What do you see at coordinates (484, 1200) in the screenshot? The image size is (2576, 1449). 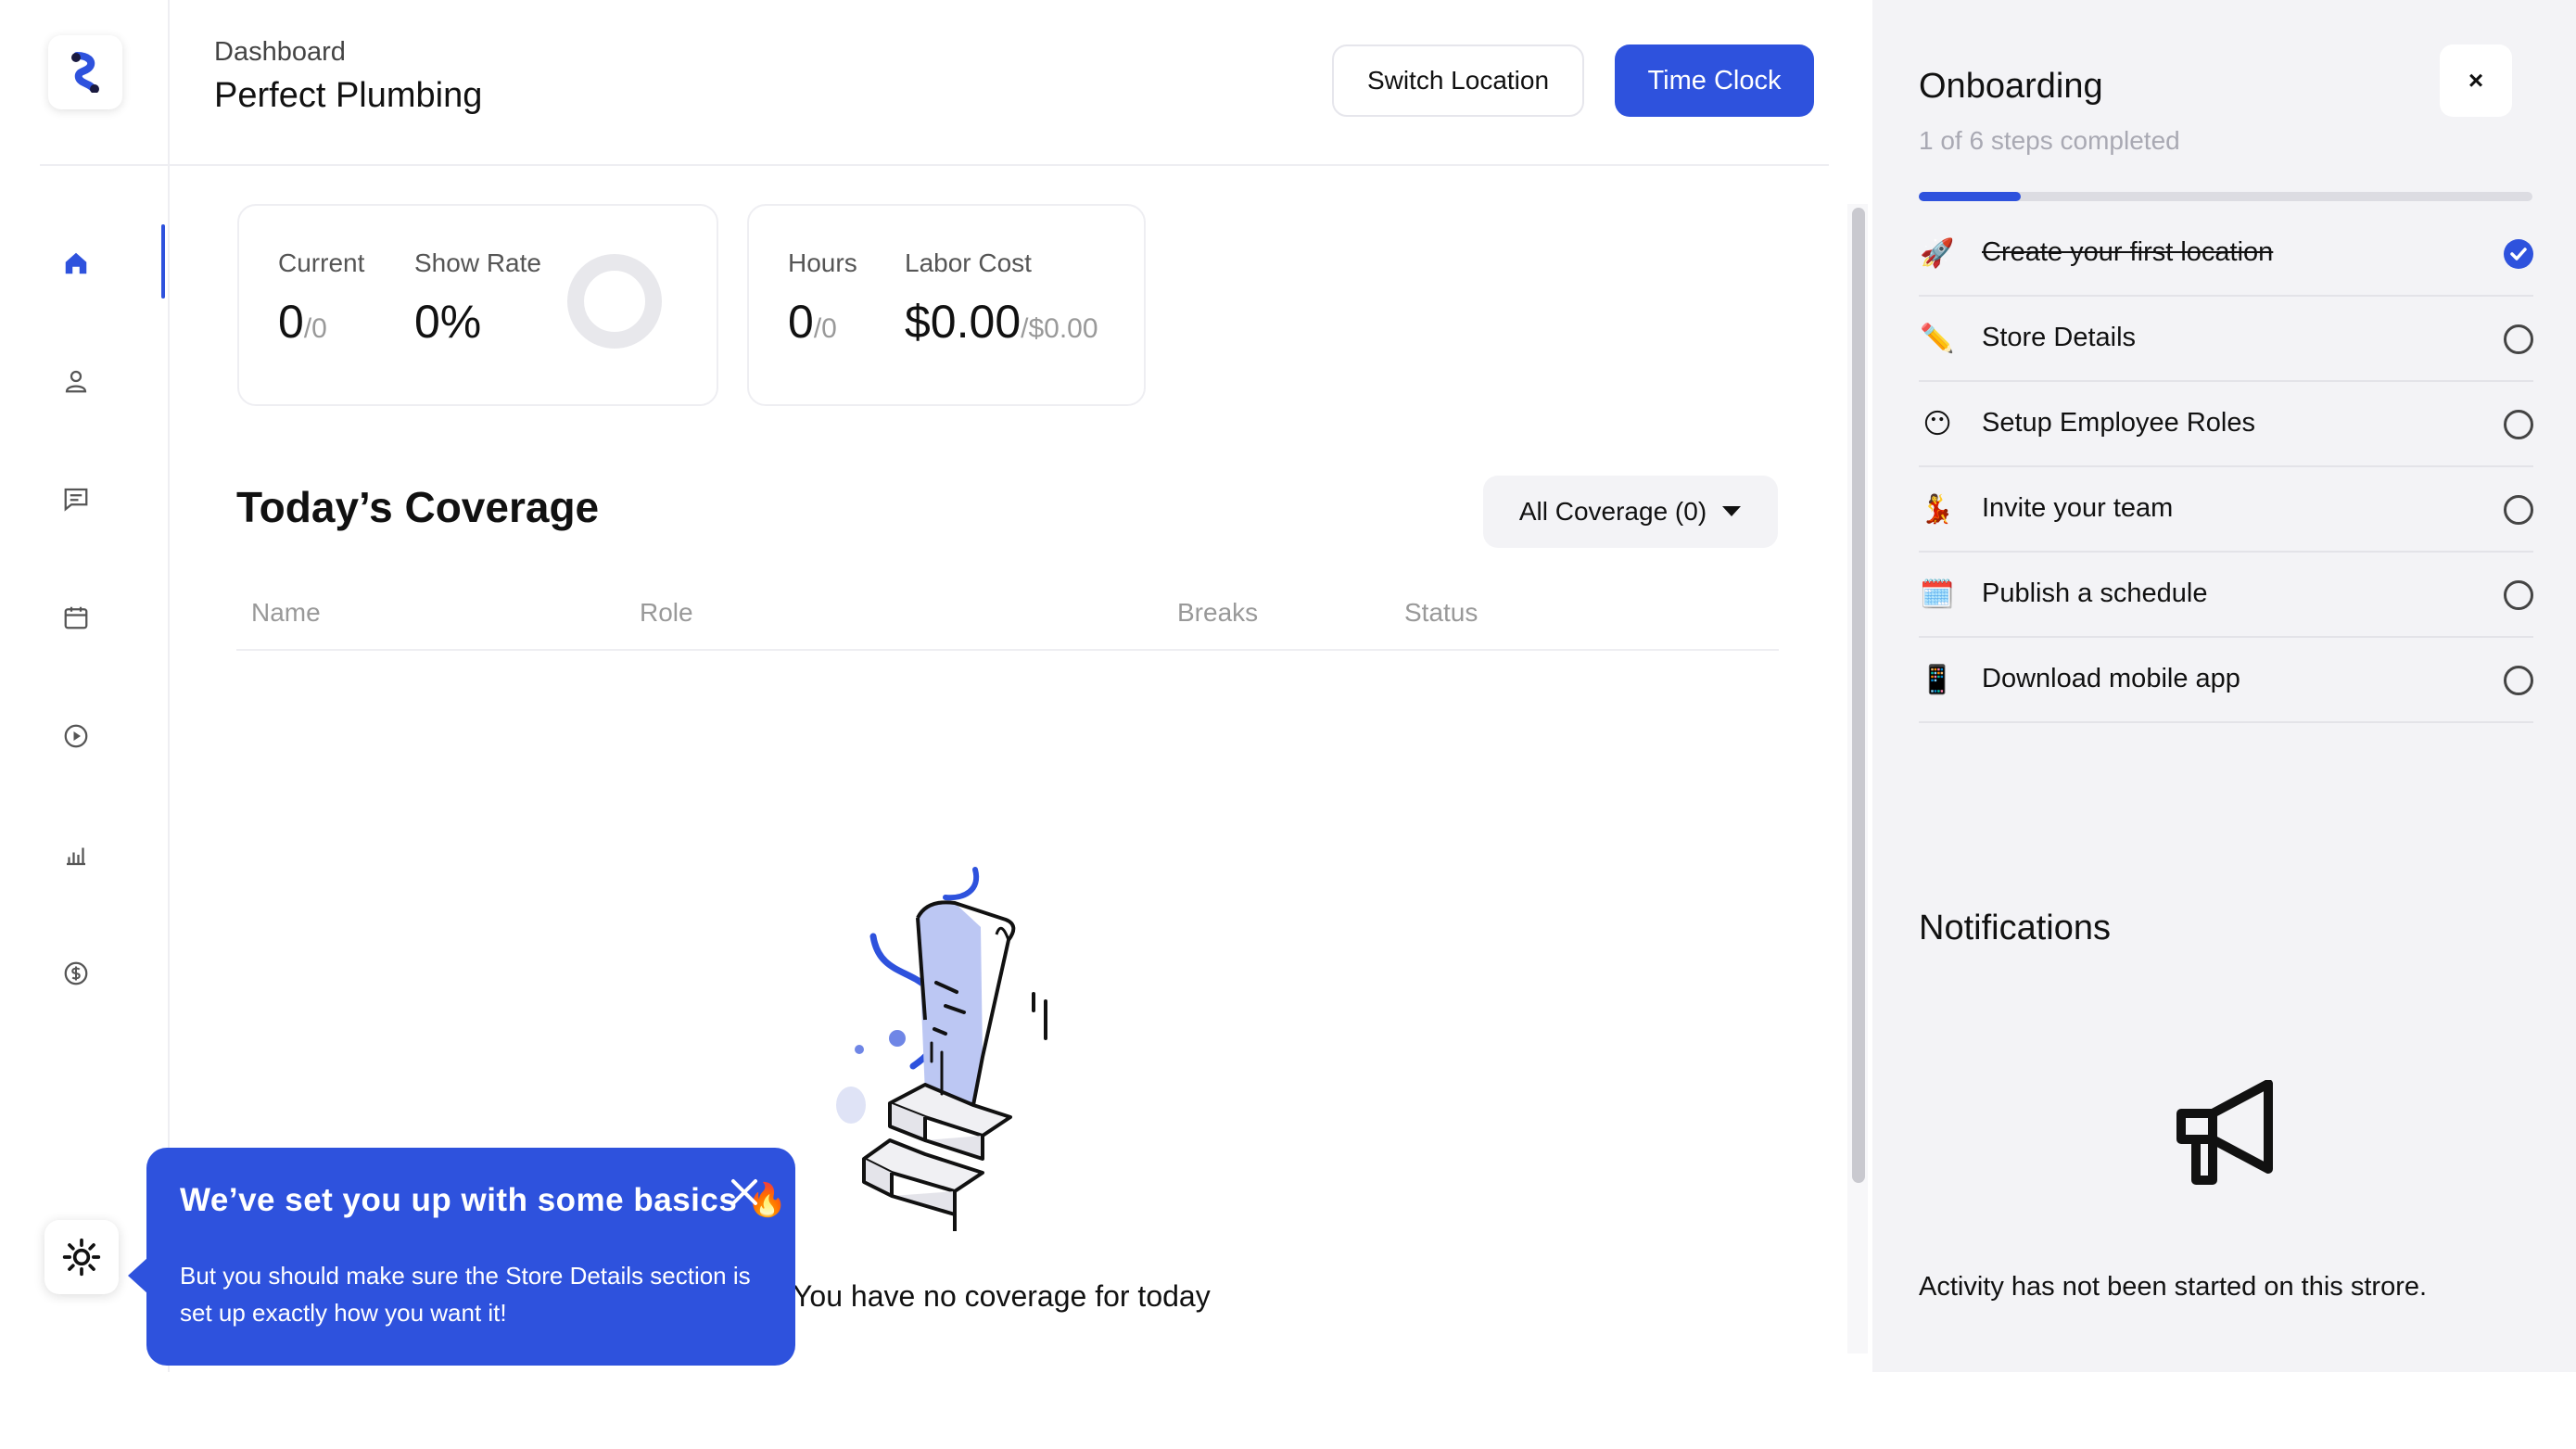 I see `tooltip-title: We’ve set you up with some basics 🔥` at bounding box center [484, 1200].